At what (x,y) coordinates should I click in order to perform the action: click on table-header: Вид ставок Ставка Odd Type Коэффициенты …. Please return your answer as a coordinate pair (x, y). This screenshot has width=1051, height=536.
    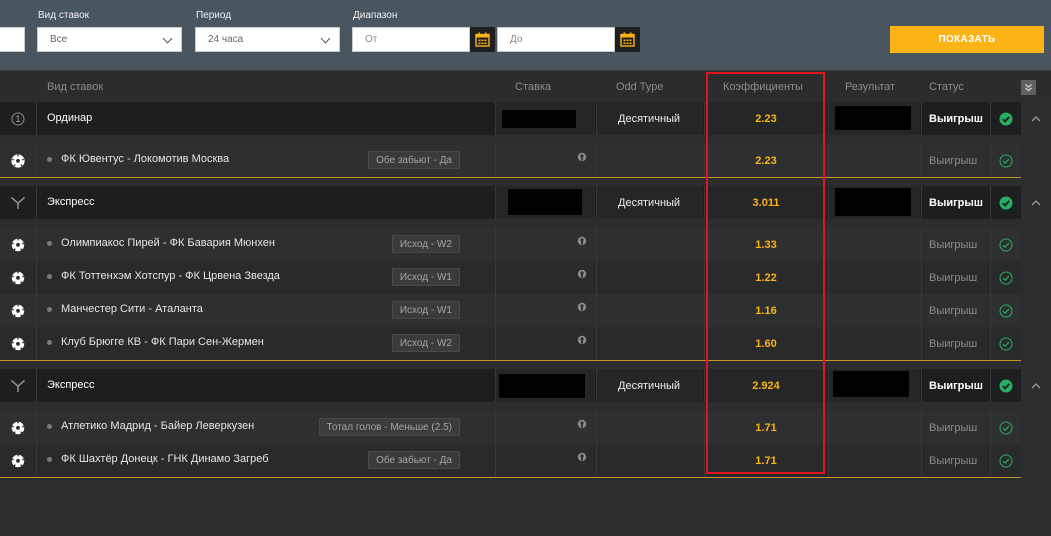
    Looking at the image, I should click on (525, 86).